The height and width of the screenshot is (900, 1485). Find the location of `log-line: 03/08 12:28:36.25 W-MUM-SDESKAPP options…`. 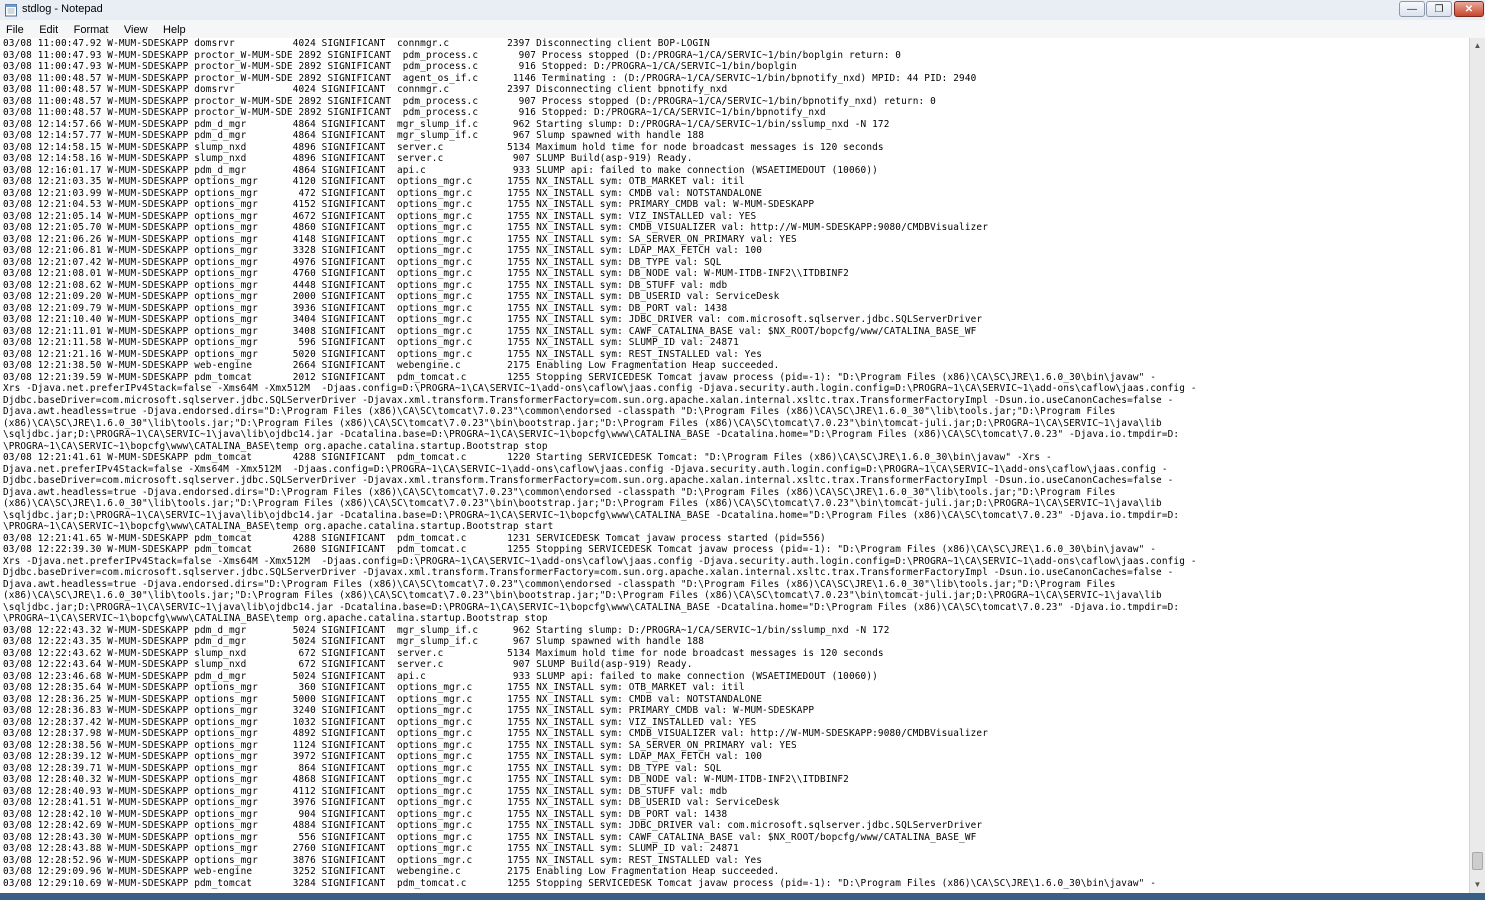

log-line: 03/08 12:28:36.25 W-MUM-SDESKAPP options… is located at coordinates (383, 699).